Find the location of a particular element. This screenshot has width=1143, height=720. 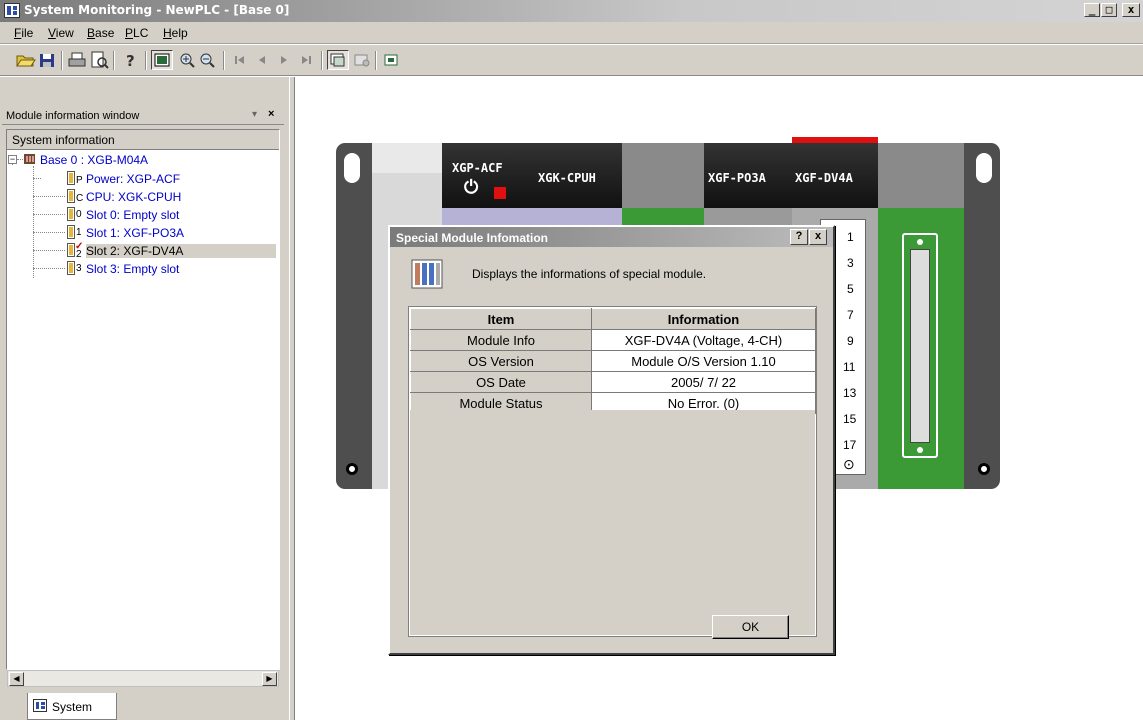

toolbar: ? is located at coordinates (571, 60).